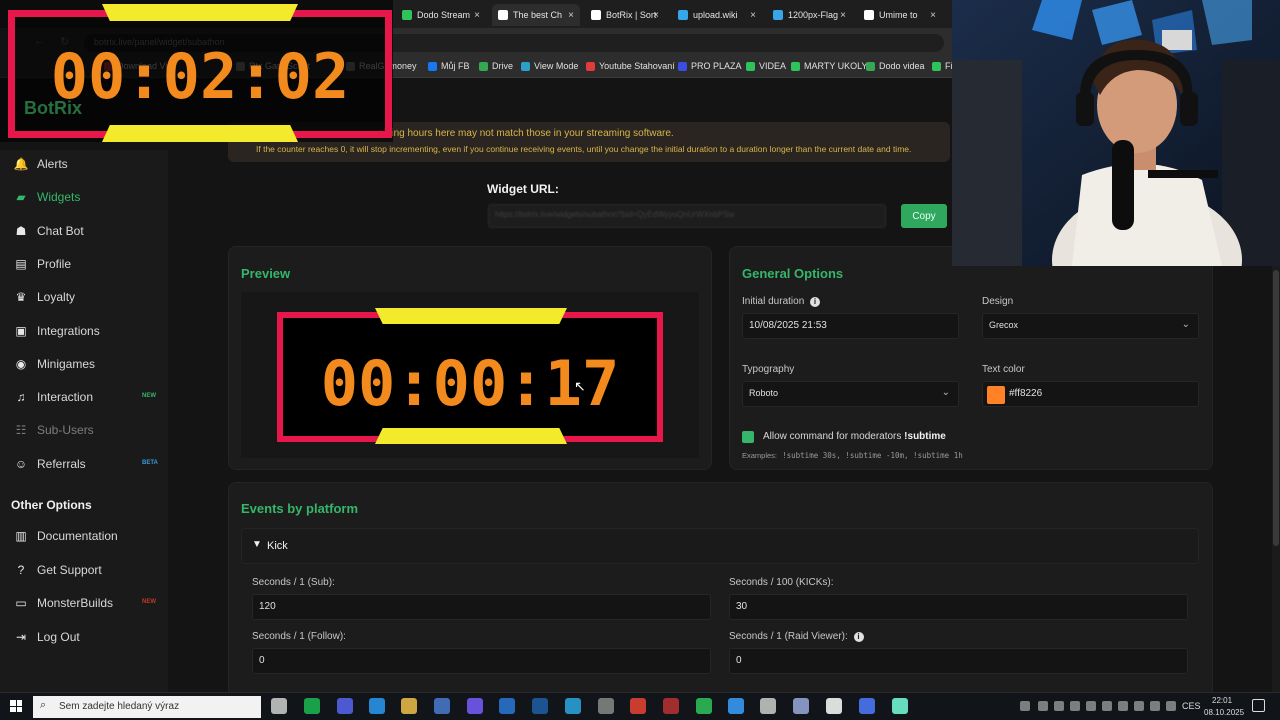  I want to click on allow-moderators-checkbox, so click(748, 437).